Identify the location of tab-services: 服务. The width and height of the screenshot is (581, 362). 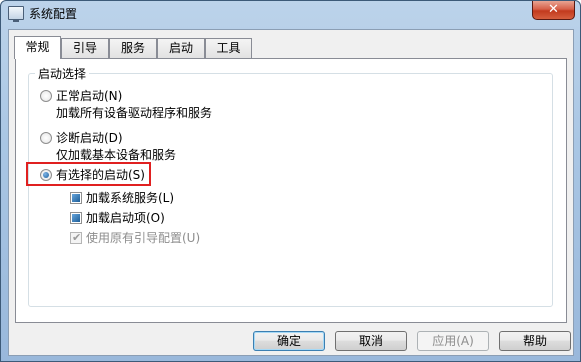
(133, 48).